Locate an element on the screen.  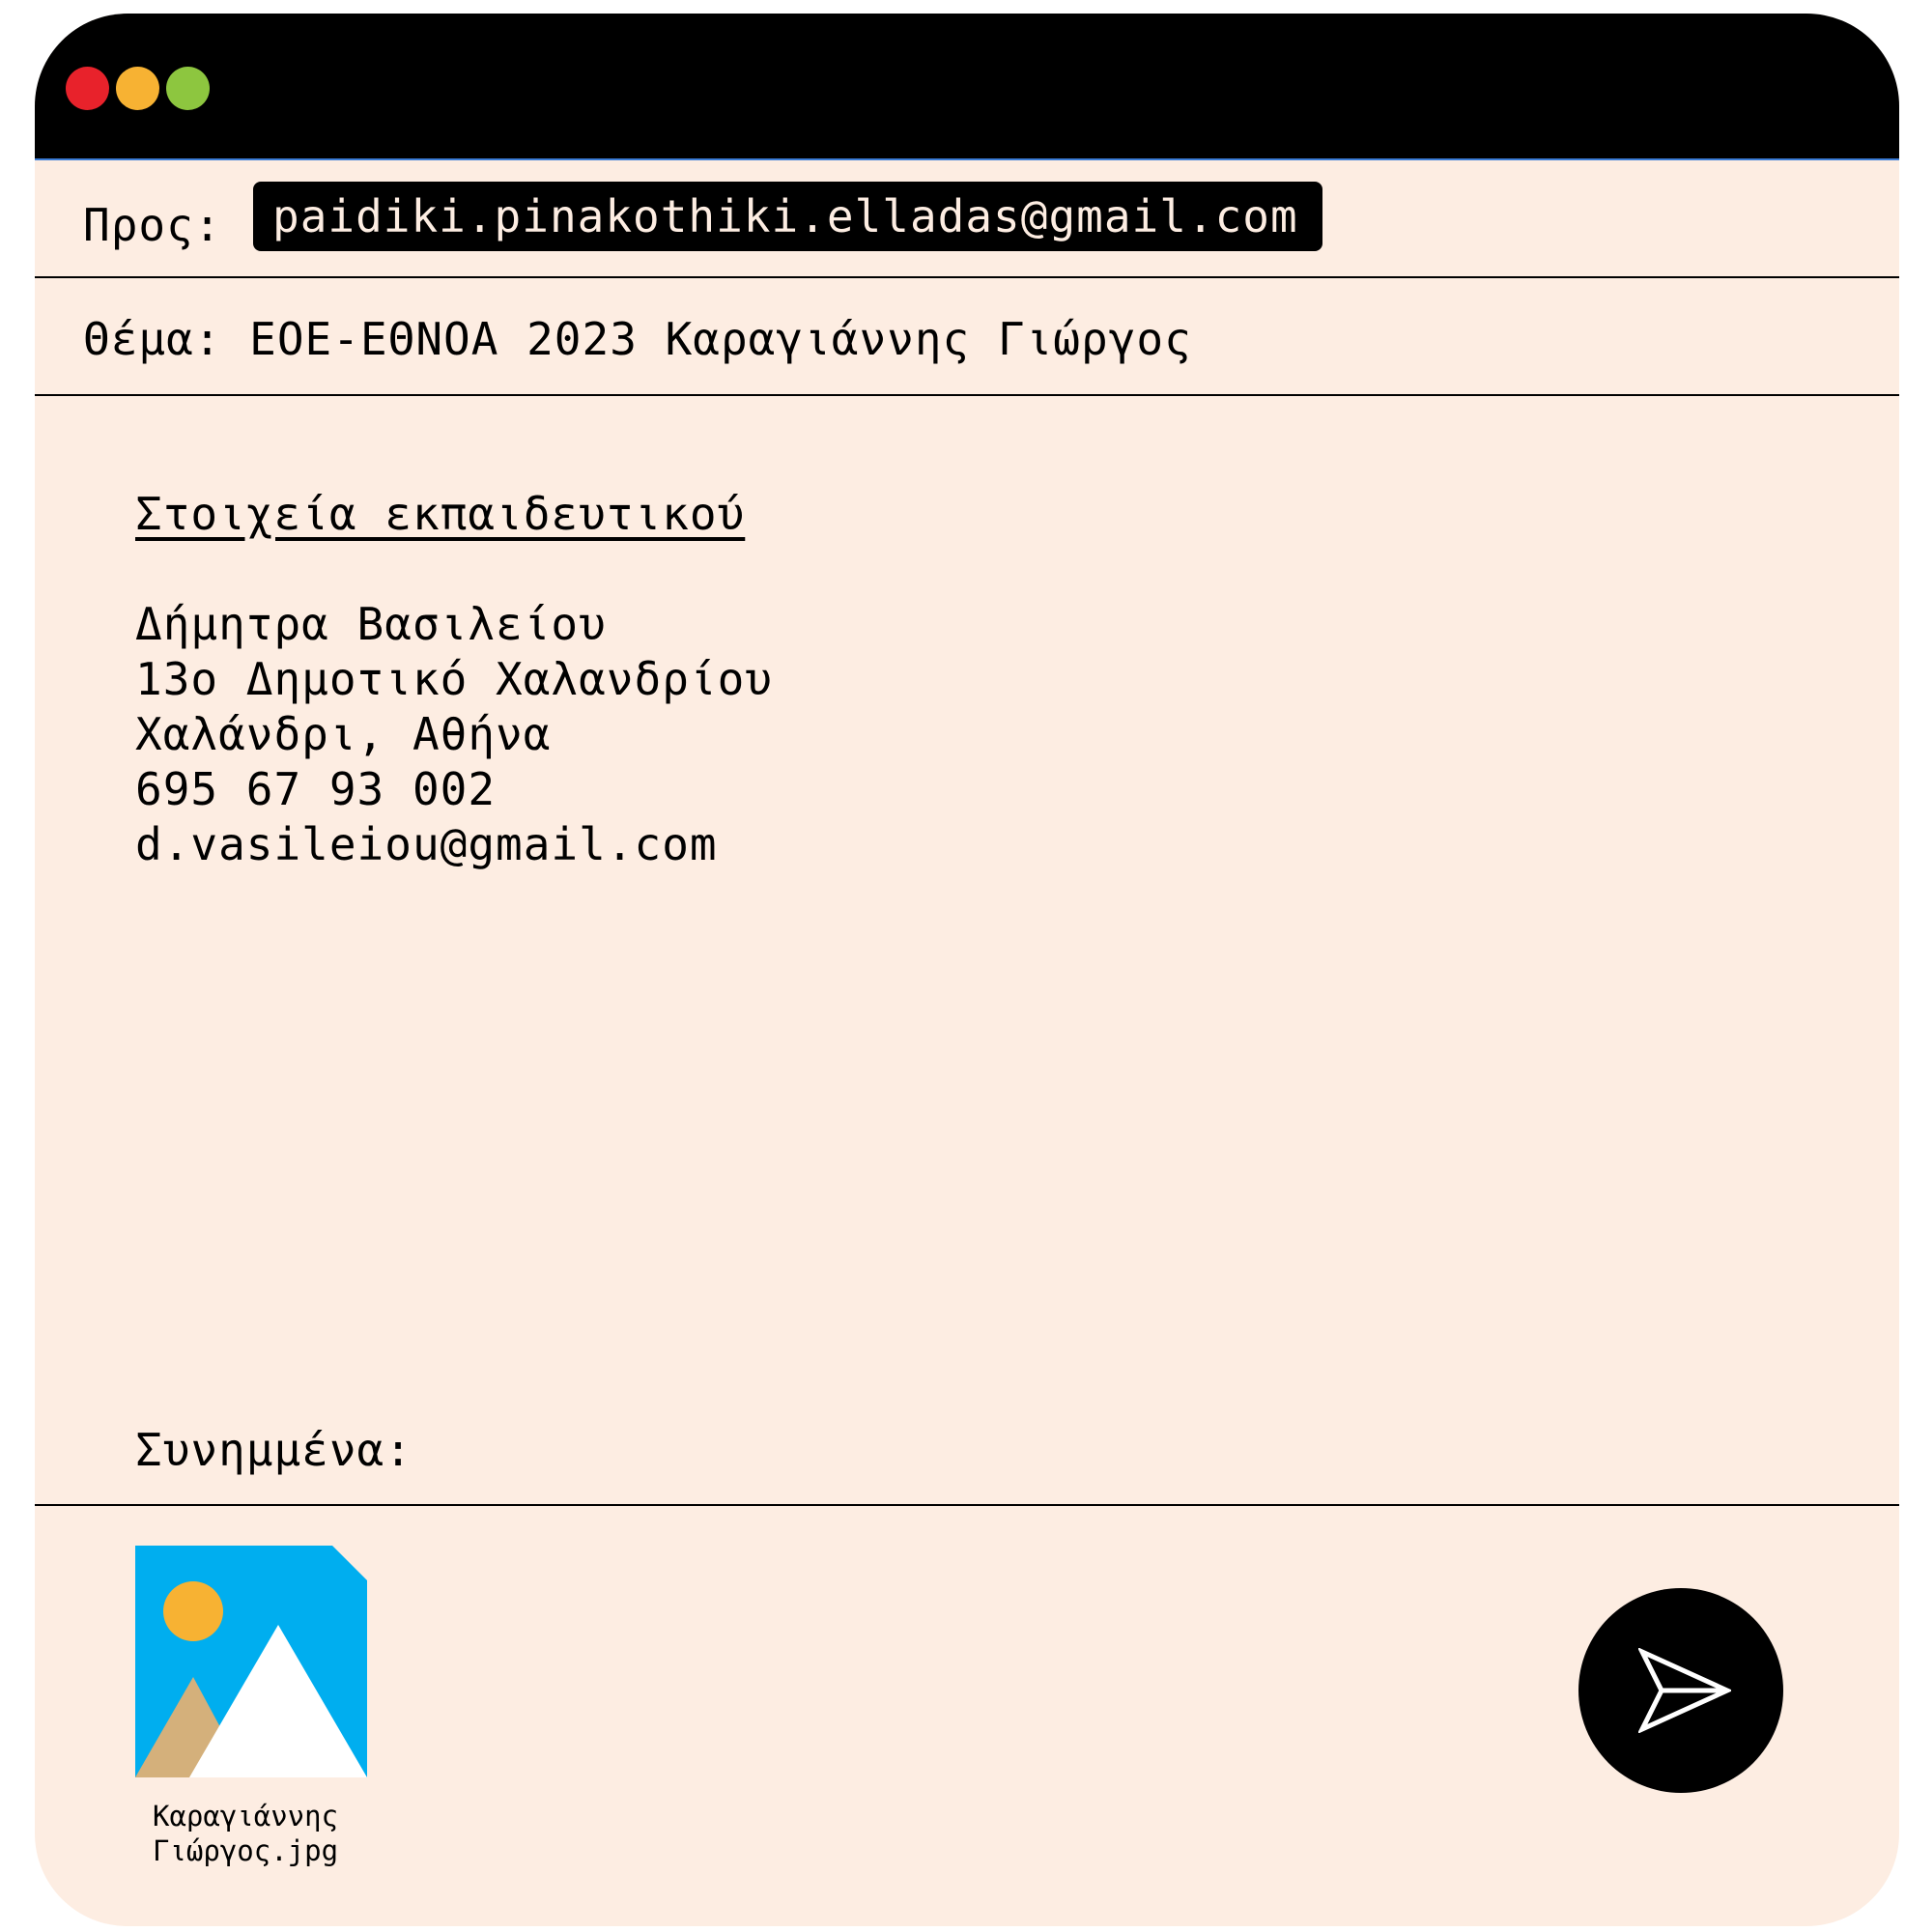
recipient-field: paidiki.pinakothiki.elladas@gmail.com is located at coordinates (787, 216).